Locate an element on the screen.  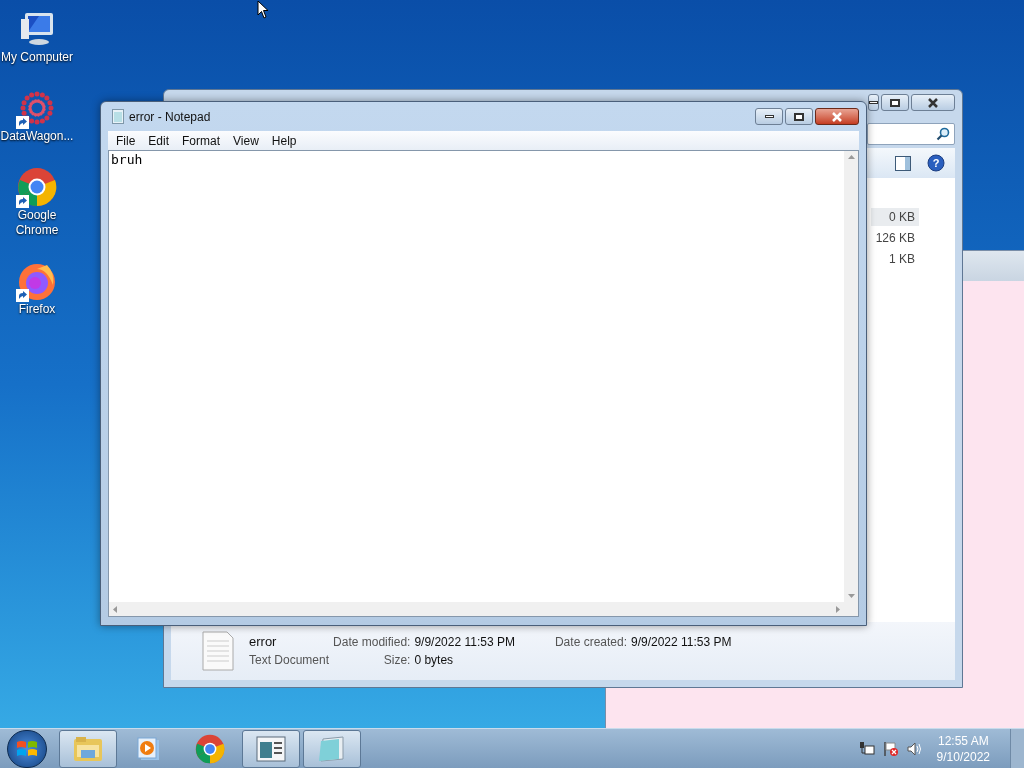
menu-item: Help is located at coordinates (284, 140).